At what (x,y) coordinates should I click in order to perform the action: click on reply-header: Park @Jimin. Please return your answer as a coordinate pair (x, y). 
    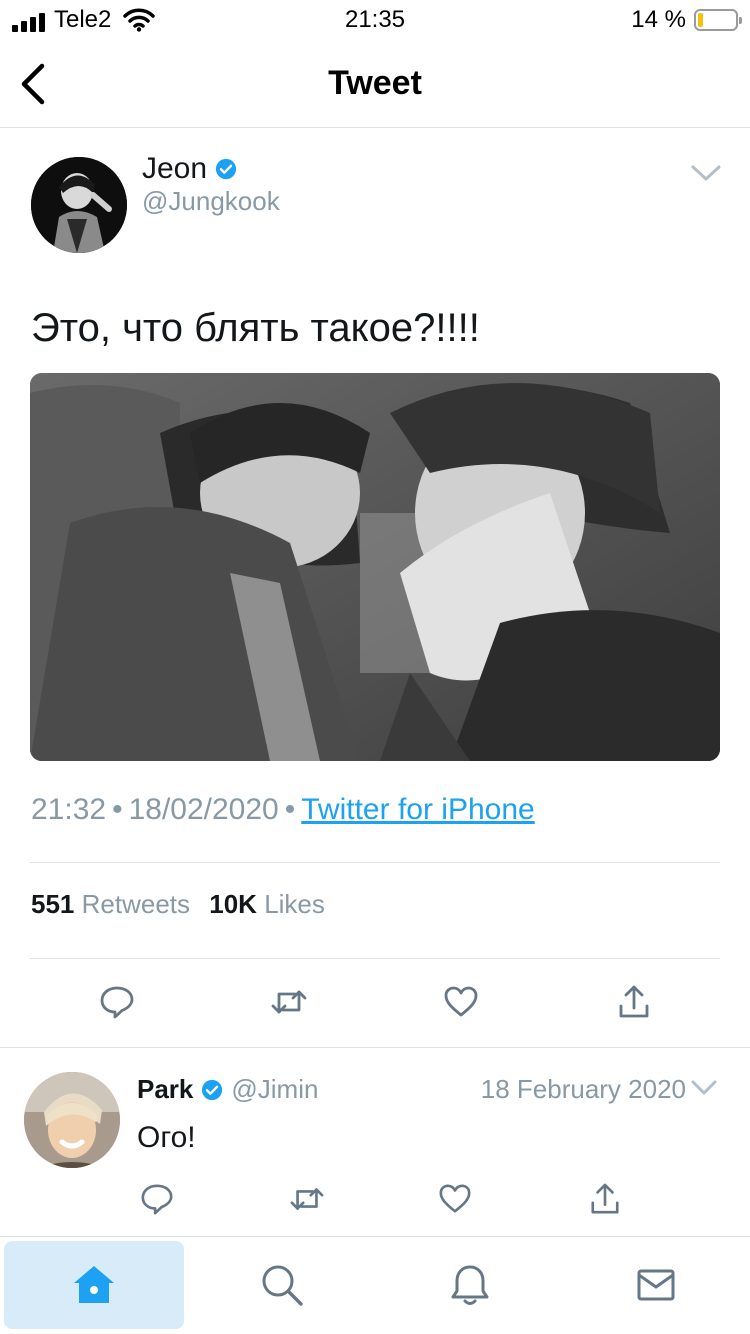
    Looking at the image, I should click on (227, 1089).